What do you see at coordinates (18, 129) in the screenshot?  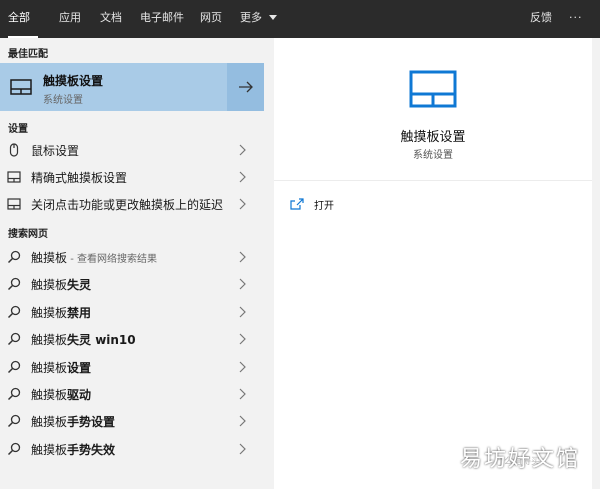 I see `settings-header: 设置` at bounding box center [18, 129].